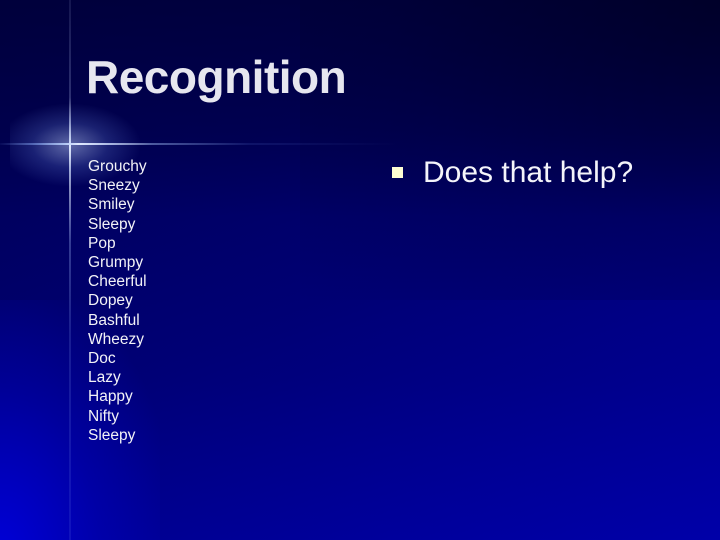  What do you see at coordinates (117, 166) in the screenshot?
I see `list-item: Grouchy` at bounding box center [117, 166].